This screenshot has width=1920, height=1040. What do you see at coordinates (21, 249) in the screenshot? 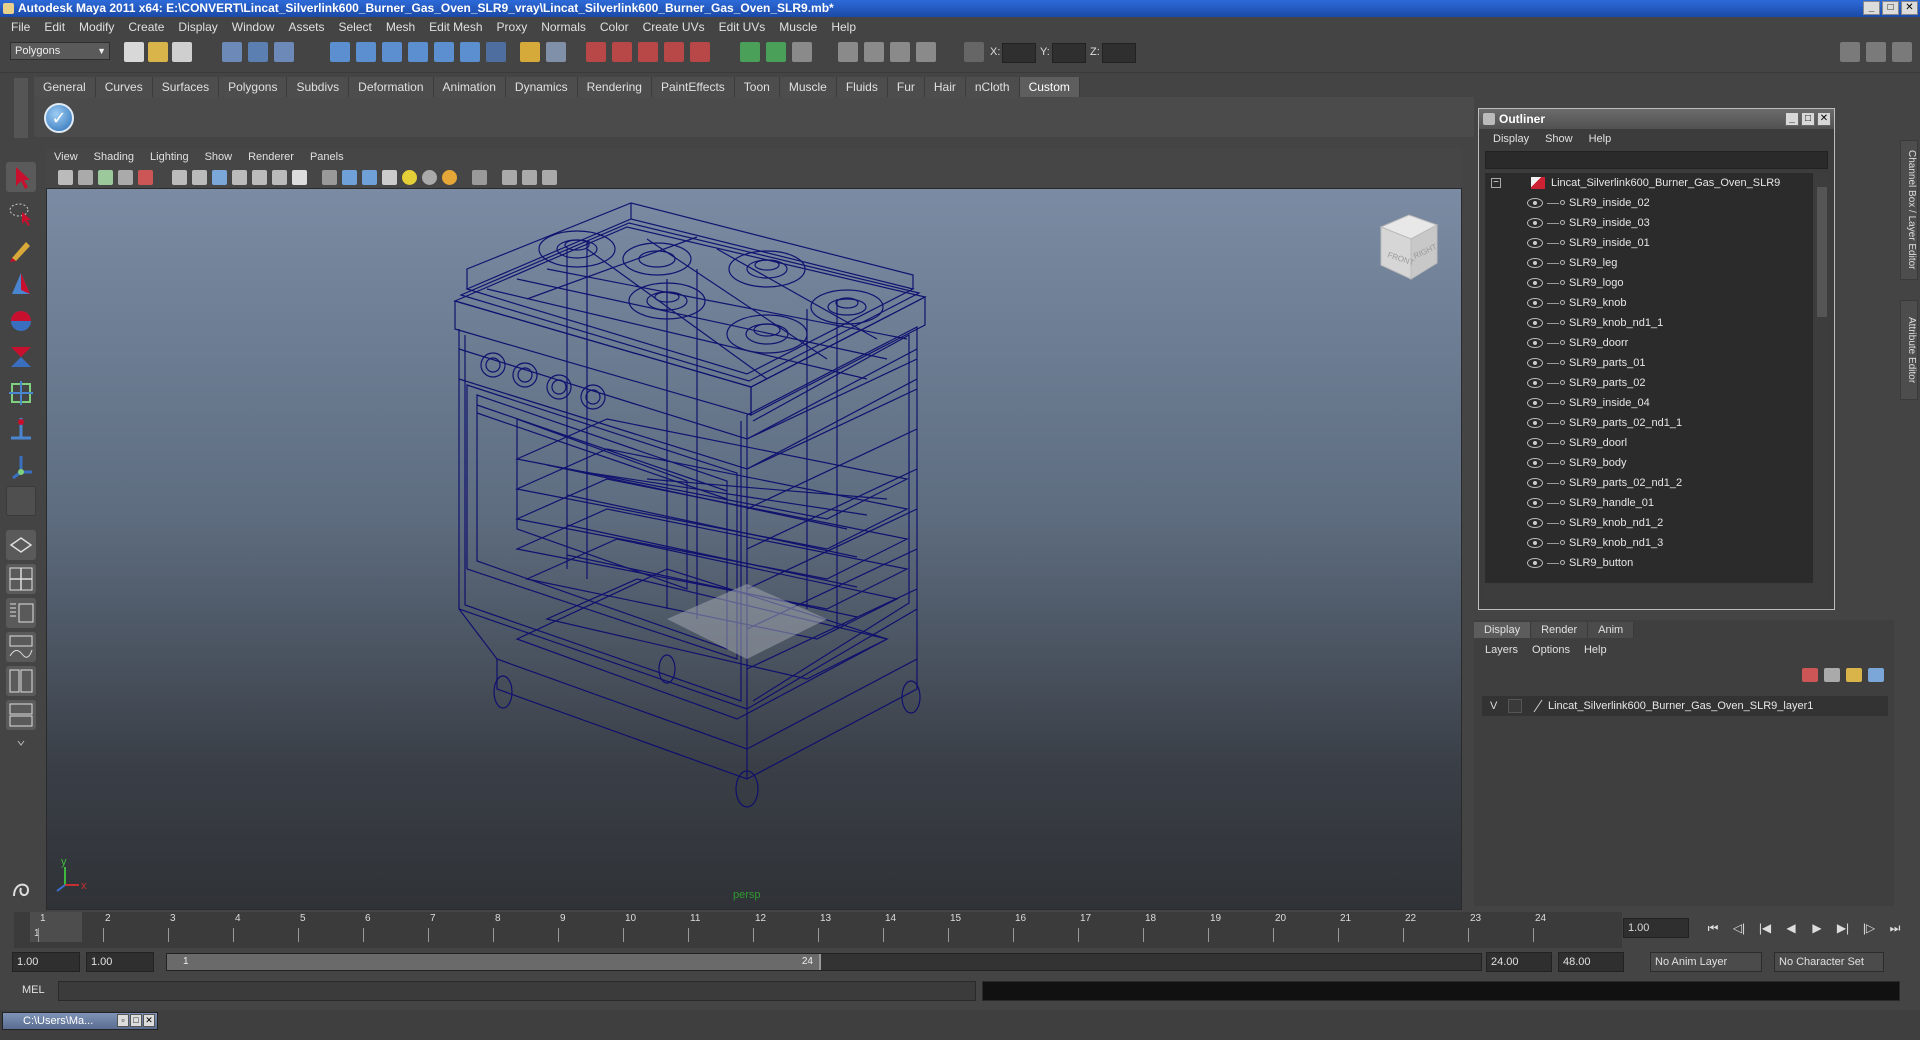
I see `paint-select-icon` at bounding box center [21, 249].